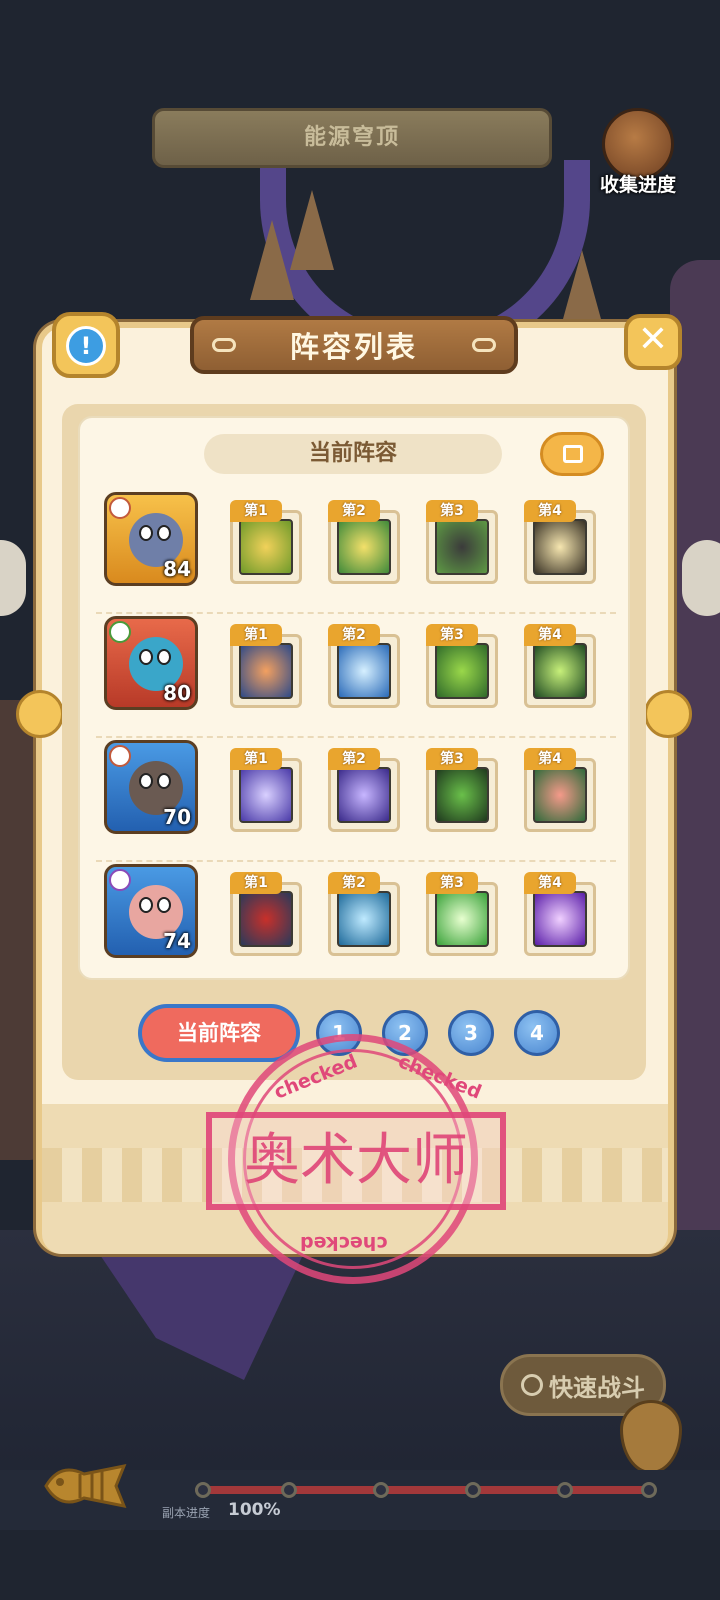 The height and width of the screenshot is (1600, 720). What do you see at coordinates (364, 795) in the screenshot?
I see `arcane-field-skill-icon` at bounding box center [364, 795].